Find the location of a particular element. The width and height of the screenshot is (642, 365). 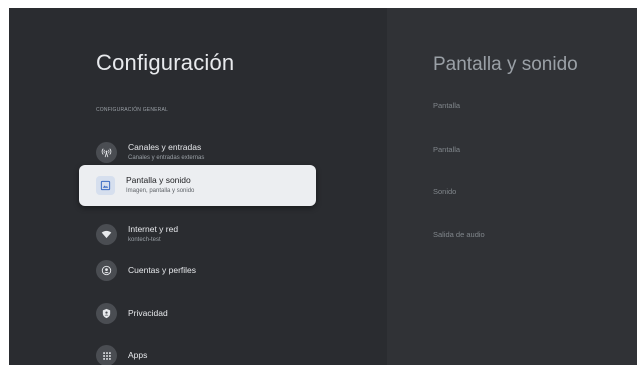

page-title: Configuración is located at coordinates (165, 62).